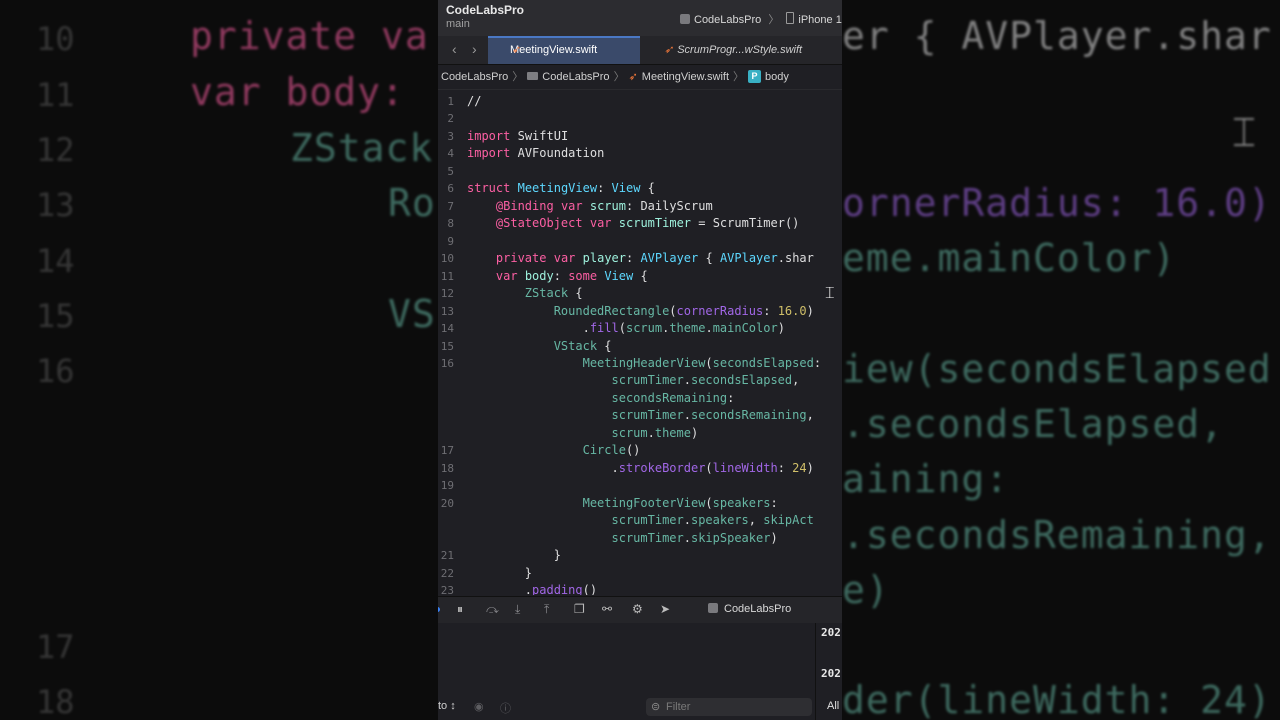 The image size is (1280, 720). What do you see at coordinates (362, 148) in the screenshot?
I see `bg-code-line: ZStack` at bounding box center [362, 148].